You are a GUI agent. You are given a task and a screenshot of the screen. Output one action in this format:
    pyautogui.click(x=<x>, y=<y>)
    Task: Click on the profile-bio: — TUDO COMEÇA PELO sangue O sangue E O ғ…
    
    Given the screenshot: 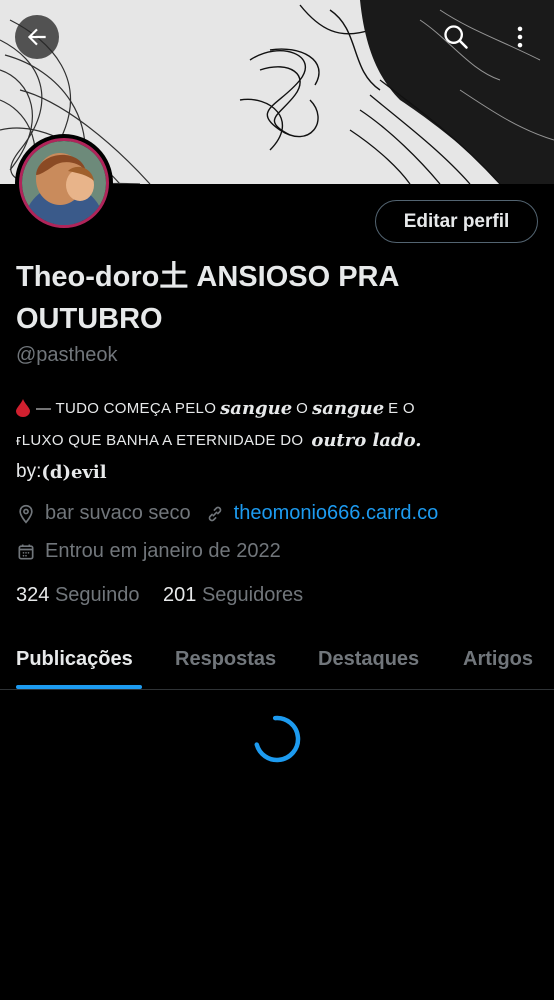 What is the action you would take?
    pyautogui.click(x=276, y=440)
    